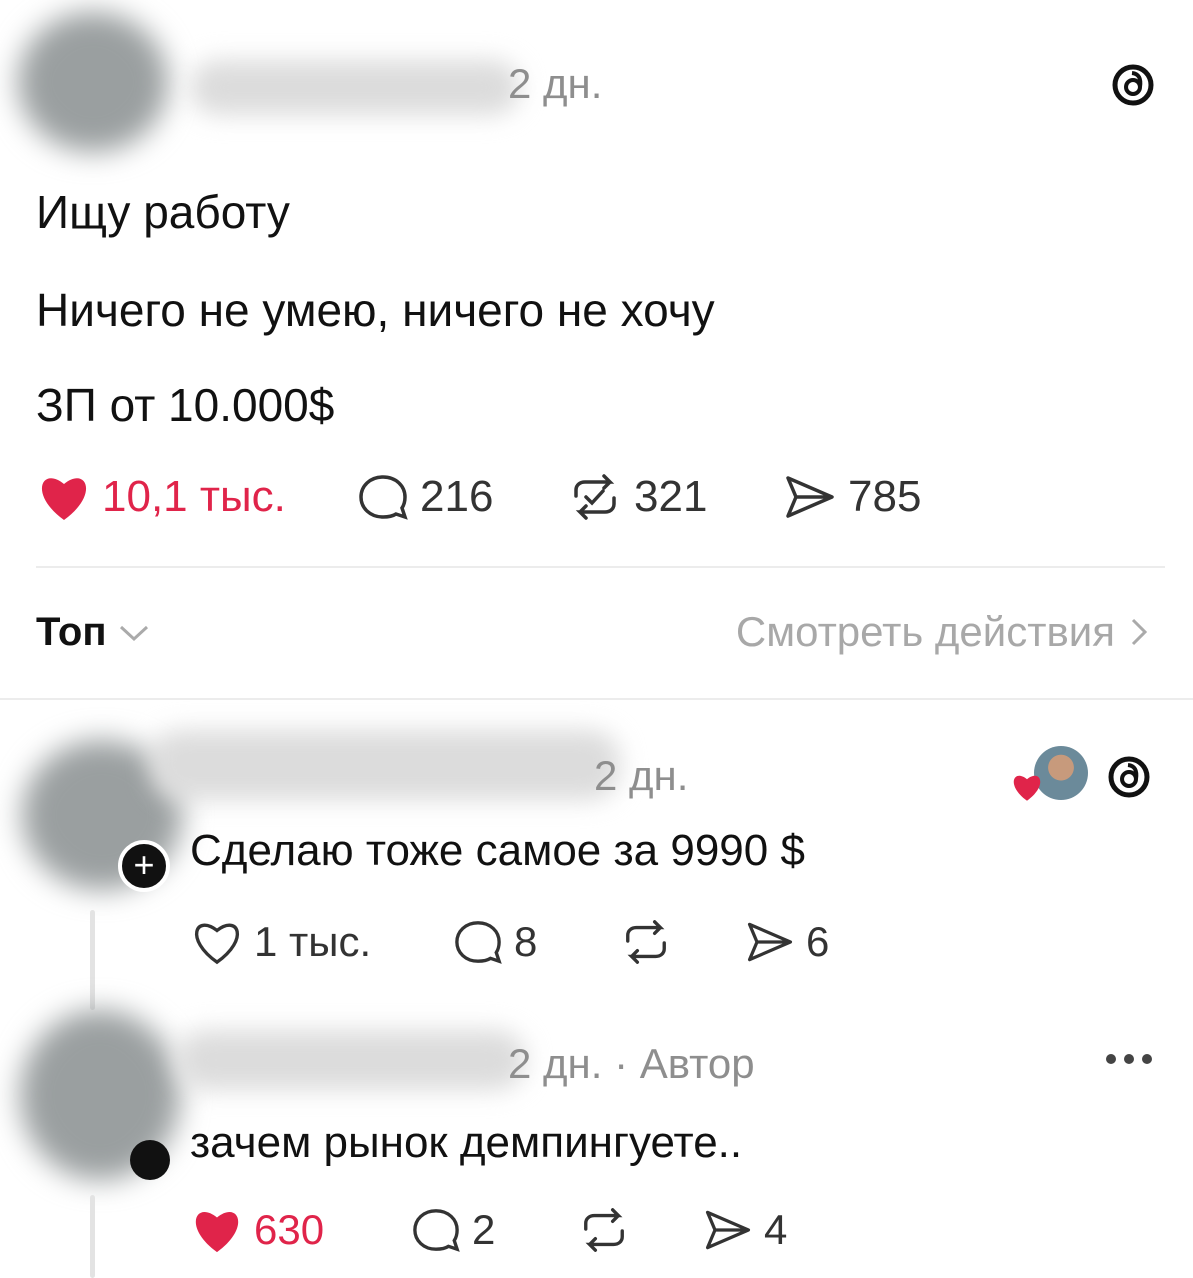 The image size is (1193, 1278). I want to click on follow-plus-icon: +, so click(144, 866).